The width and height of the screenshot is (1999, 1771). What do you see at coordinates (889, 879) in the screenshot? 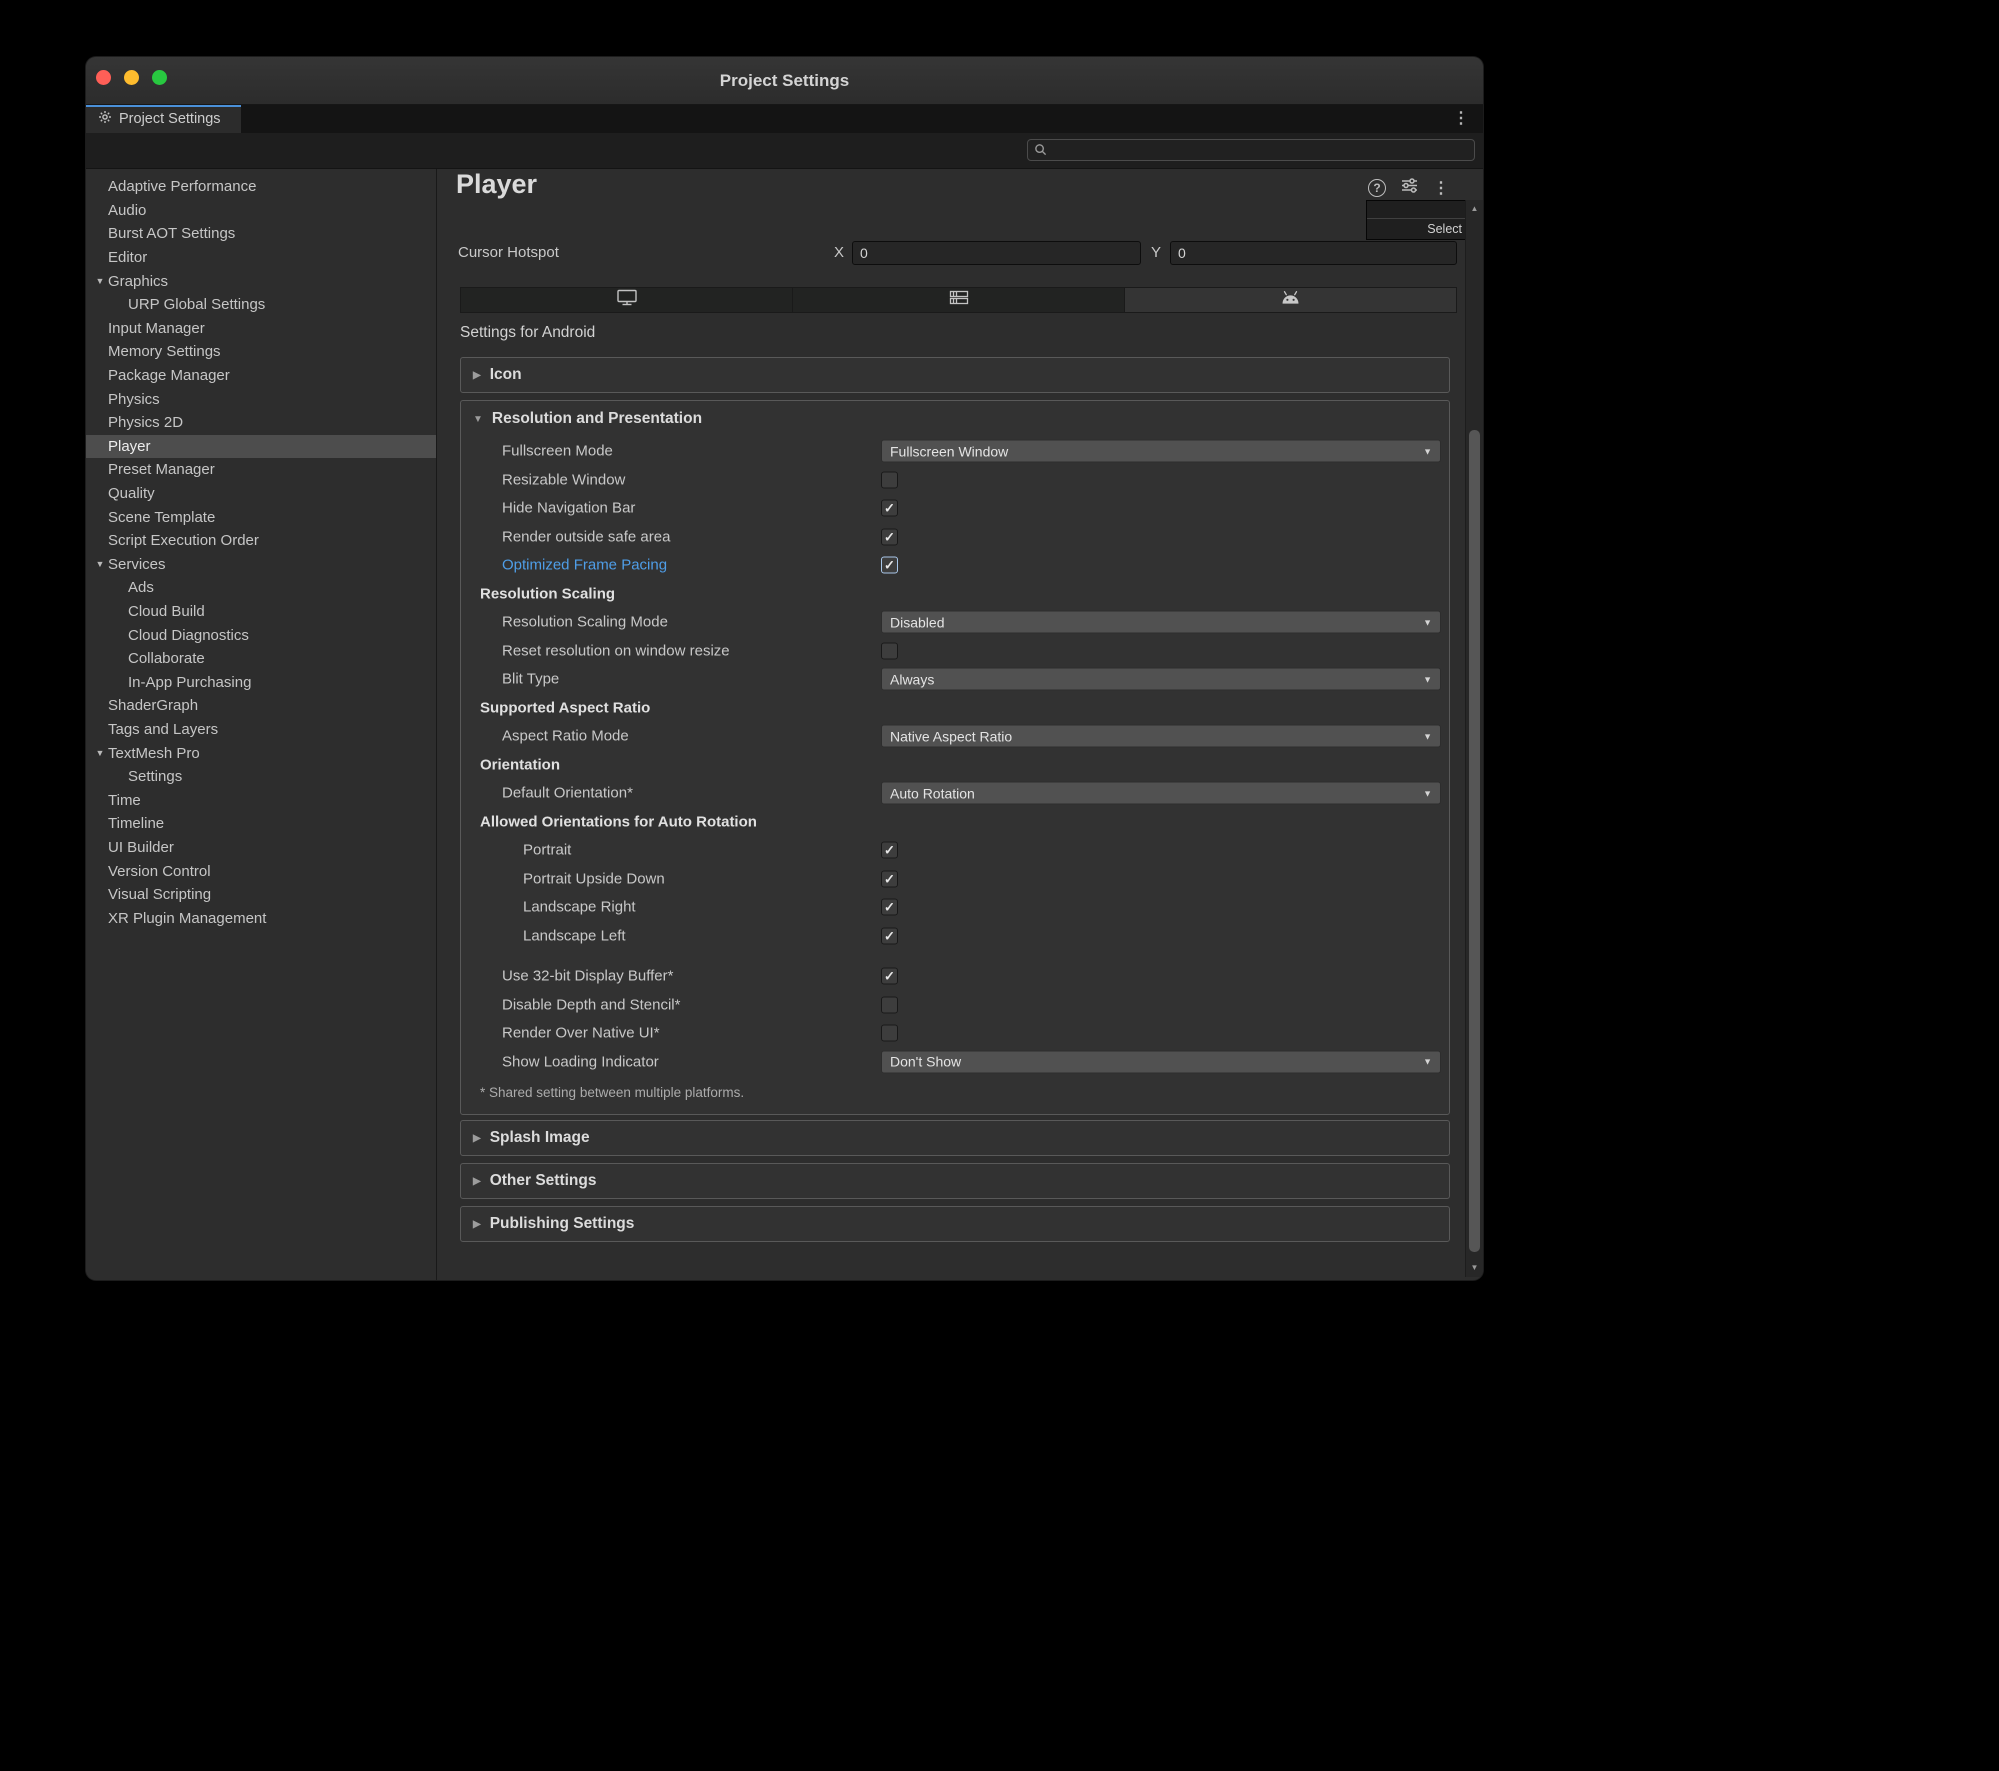
I see `checkbox-portrait-upside-down: ✓` at bounding box center [889, 879].